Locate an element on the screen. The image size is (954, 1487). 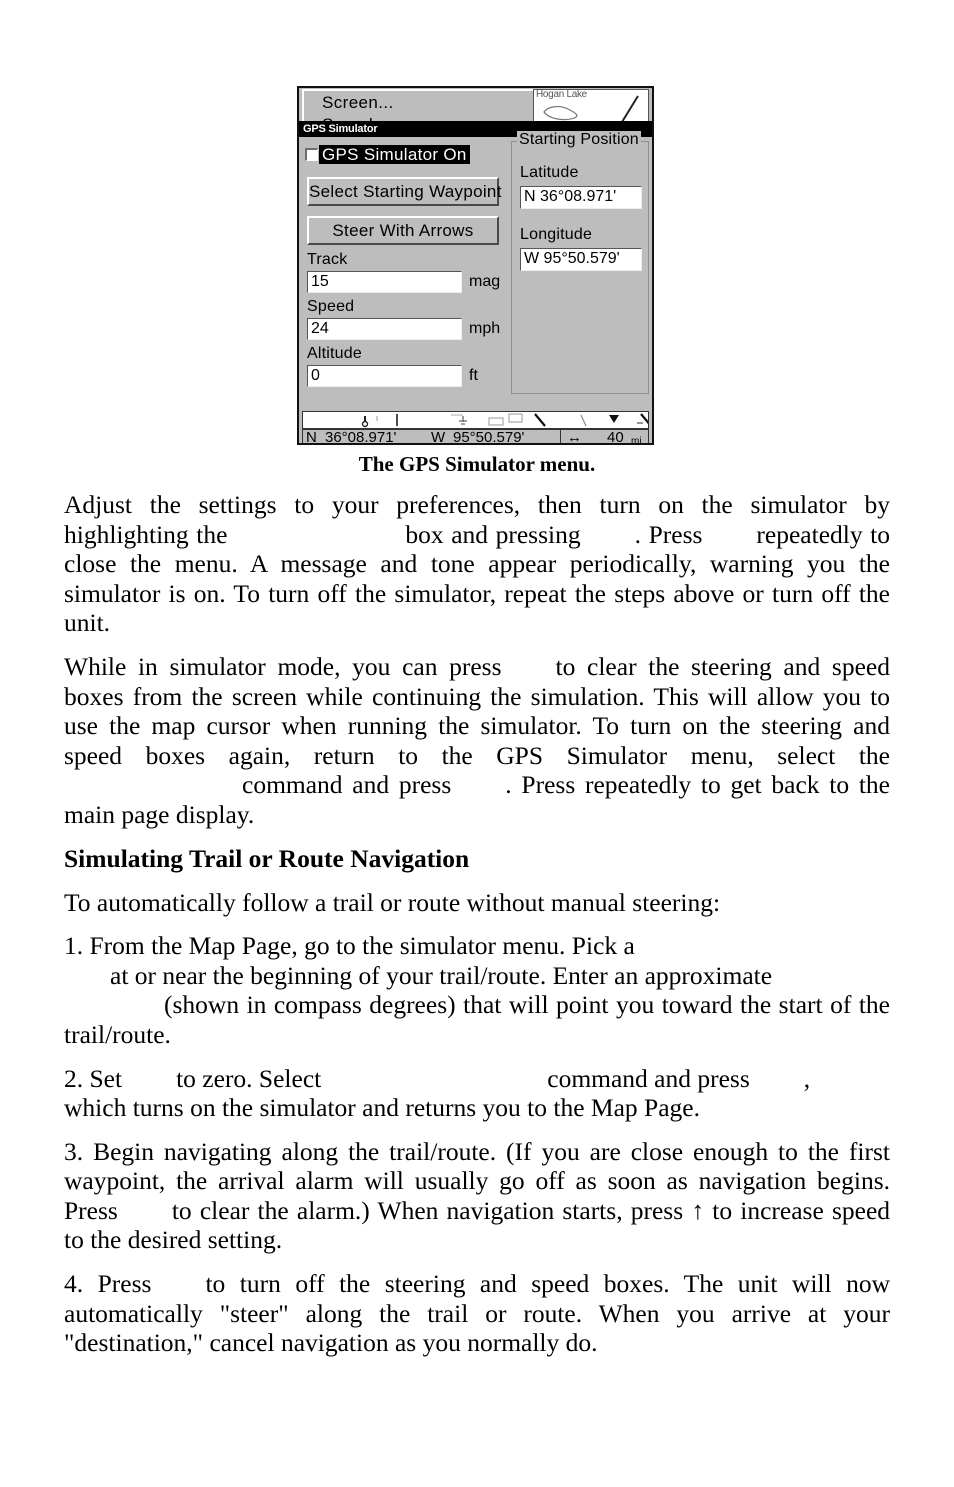
status-bar: N 36°08.971' W 95°50.579' ↔ 40 mi is located at coordinates (475, 437).